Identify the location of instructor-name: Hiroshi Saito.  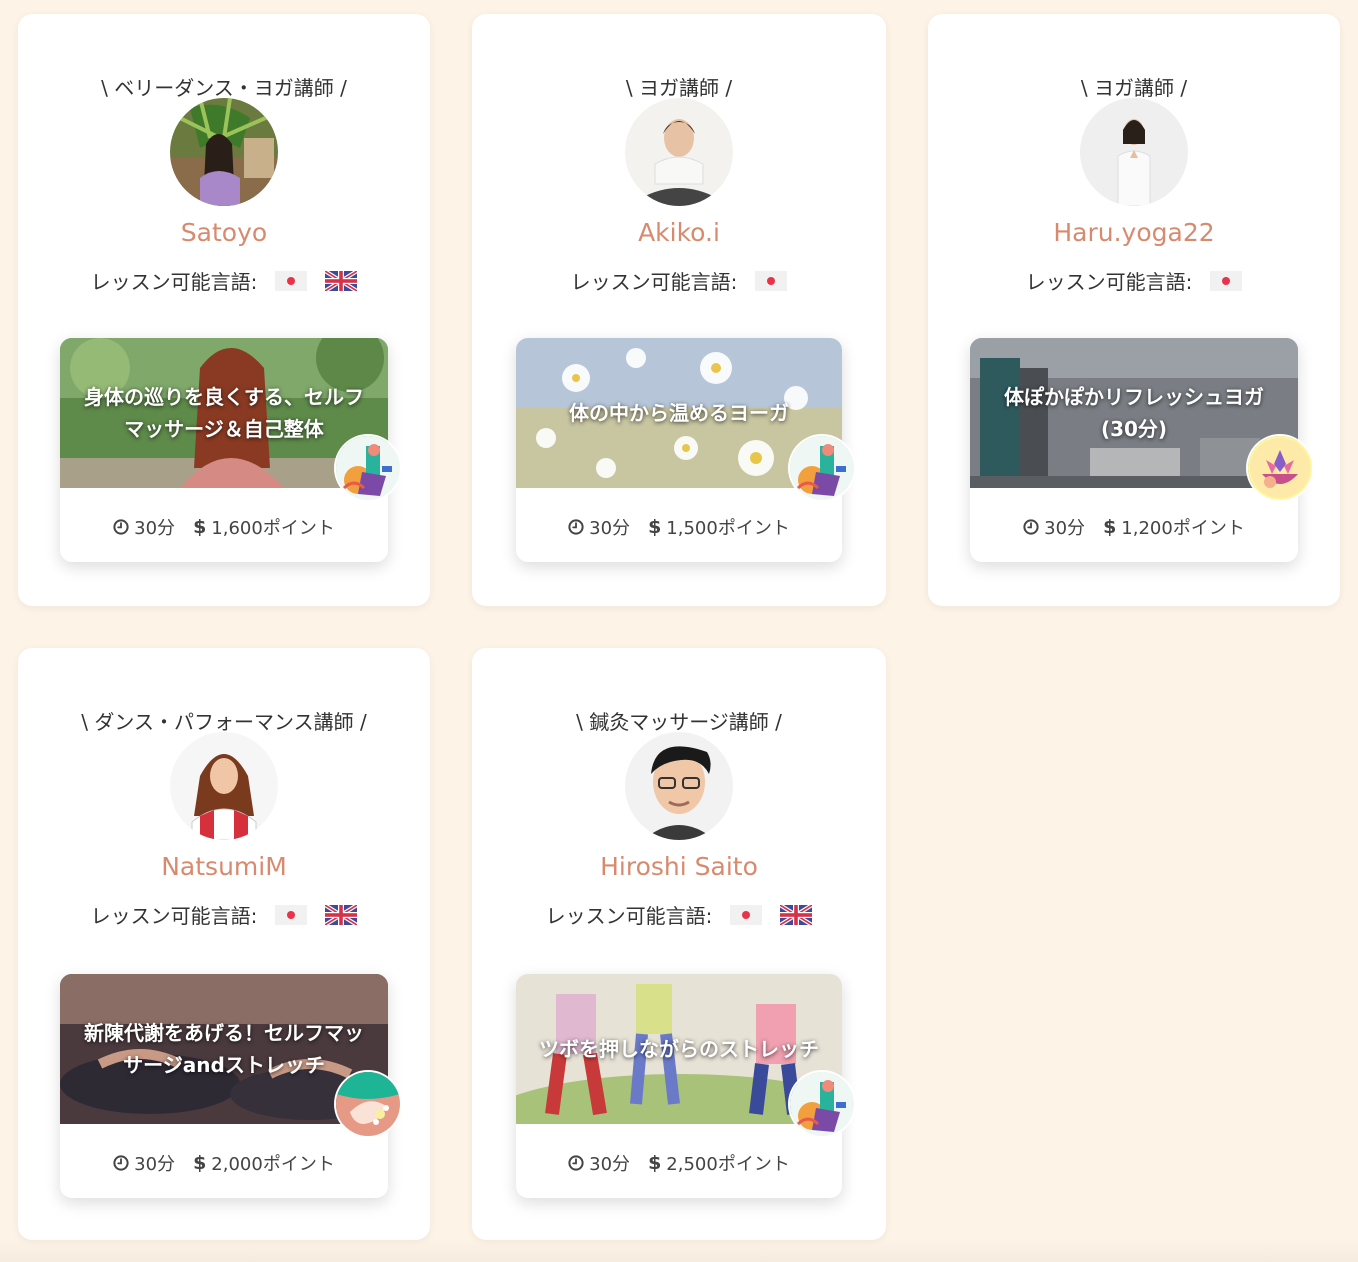
(679, 866).